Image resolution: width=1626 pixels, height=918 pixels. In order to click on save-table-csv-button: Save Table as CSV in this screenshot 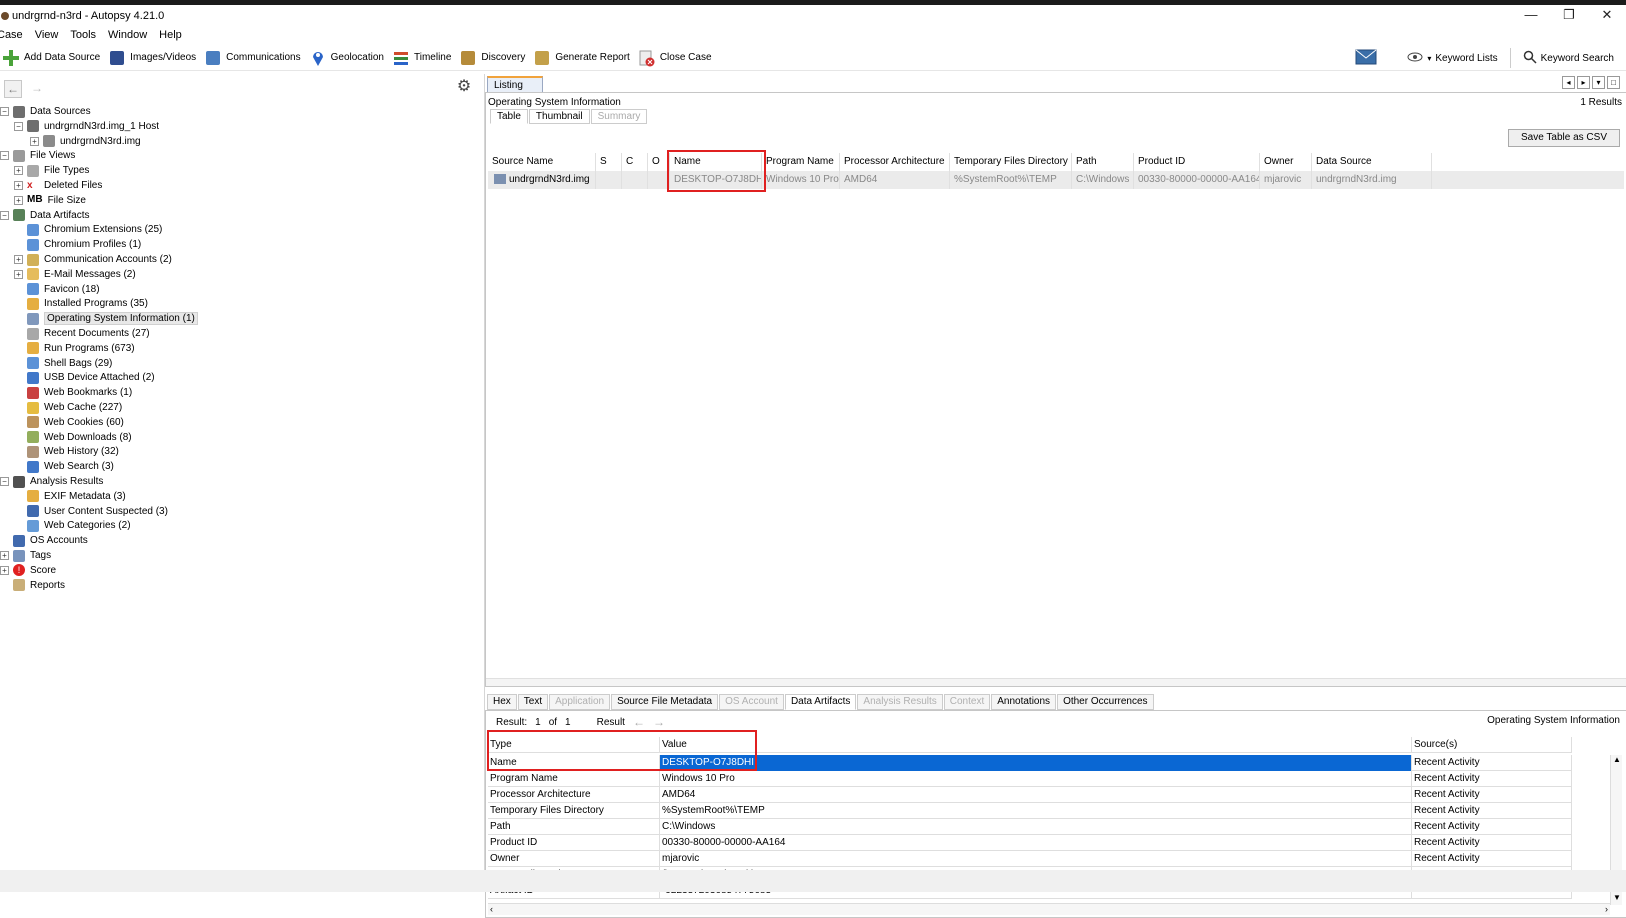, I will do `click(1564, 138)`.